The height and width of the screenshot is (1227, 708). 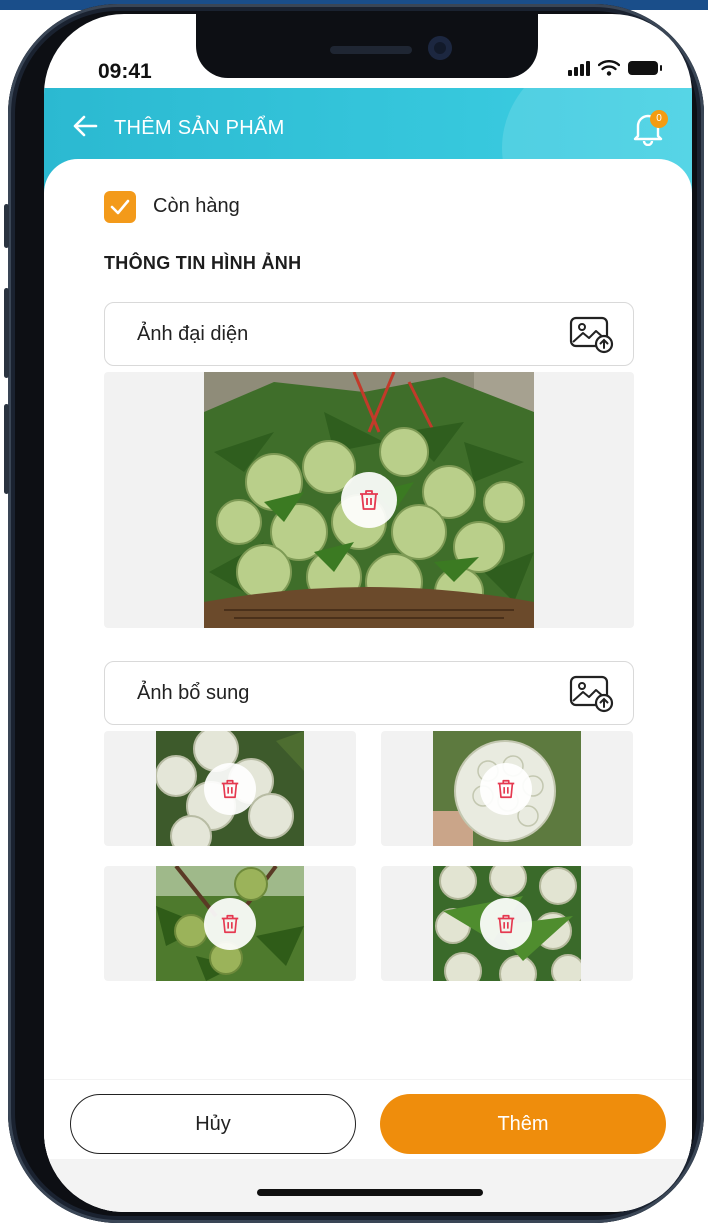 I want to click on notification-badge: 0, so click(x=659, y=119).